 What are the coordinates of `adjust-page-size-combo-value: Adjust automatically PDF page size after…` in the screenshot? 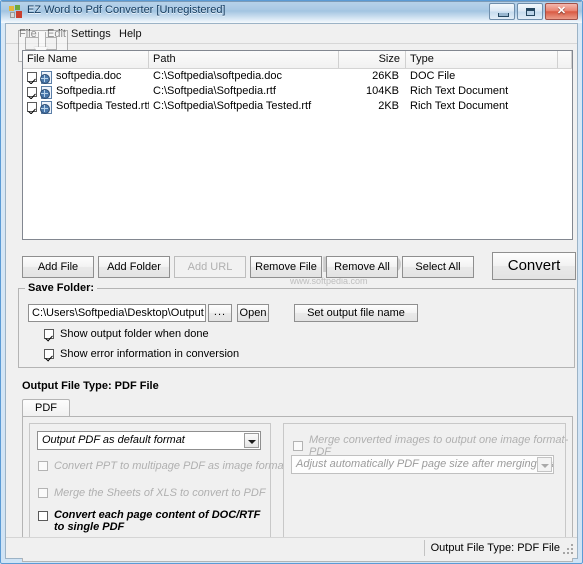 It's located at (424, 464).